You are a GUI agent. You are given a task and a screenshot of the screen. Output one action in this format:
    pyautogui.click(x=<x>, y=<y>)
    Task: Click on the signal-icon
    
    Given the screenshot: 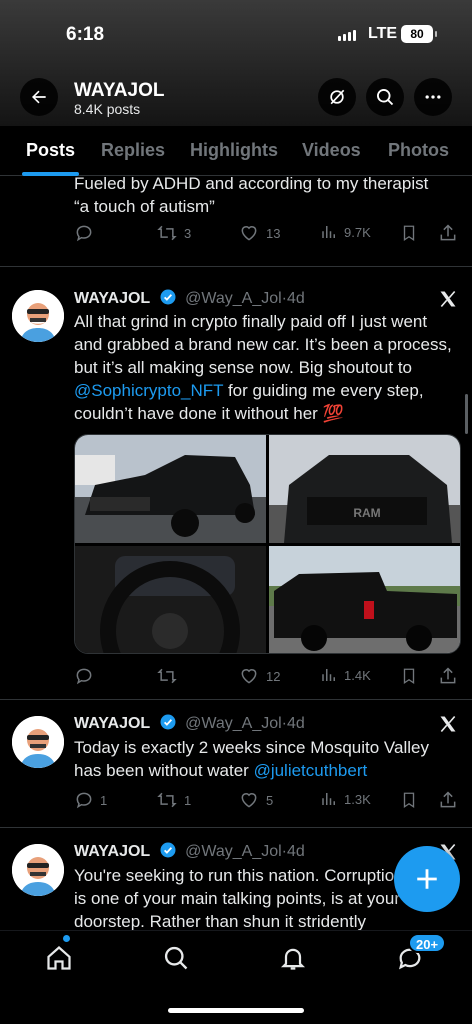 What is the action you would take?
    pyautogui.click(x=347, y=35)
    